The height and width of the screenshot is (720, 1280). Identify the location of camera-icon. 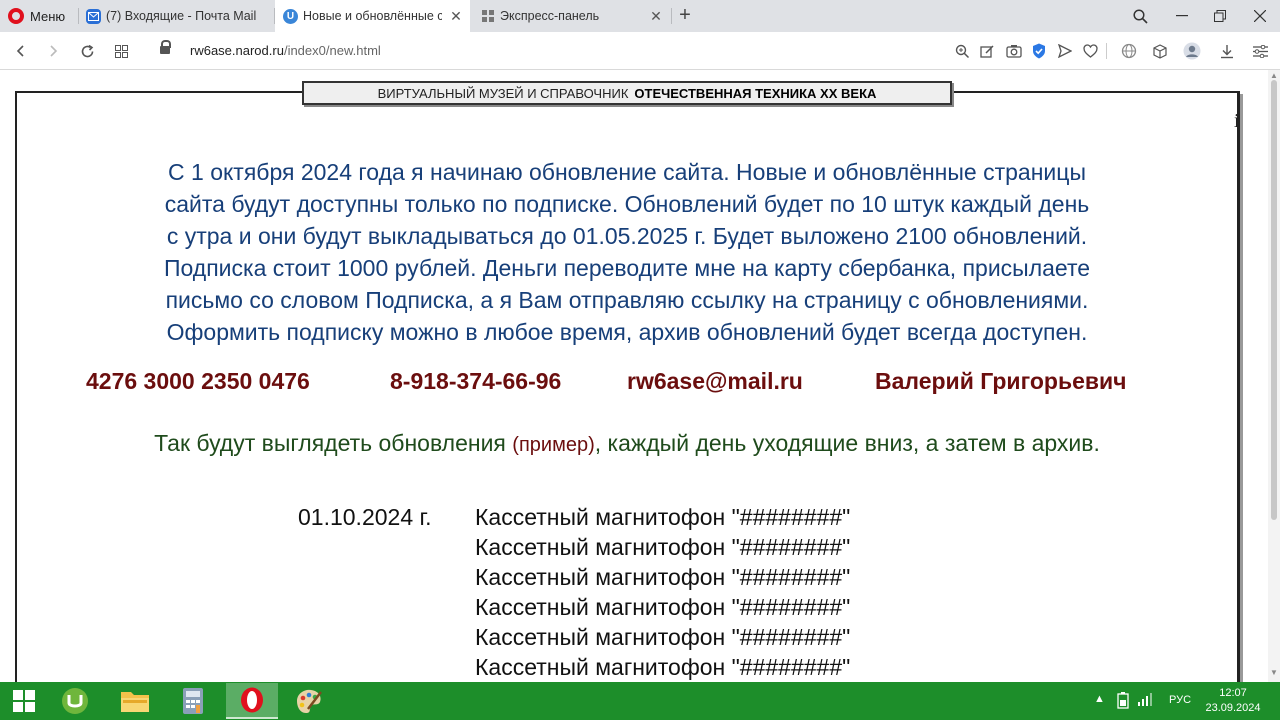
(1014, 51).